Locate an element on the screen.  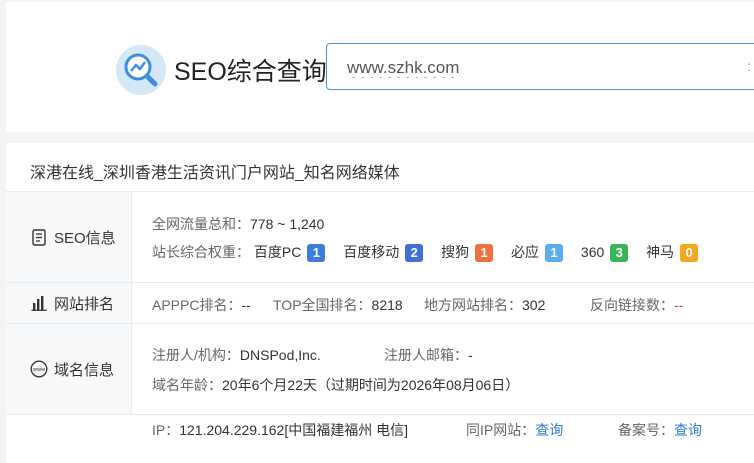
weight-badge: 0 is located at coordinates (689, 253).